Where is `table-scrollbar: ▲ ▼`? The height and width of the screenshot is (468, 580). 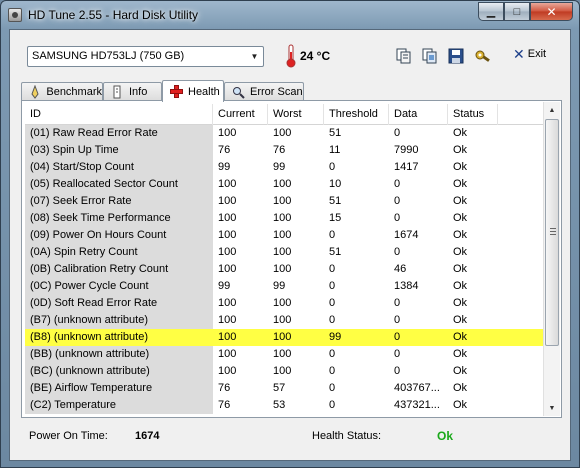
table-scrollbar: ▲ ▼ is located at coordinates (551, 259).